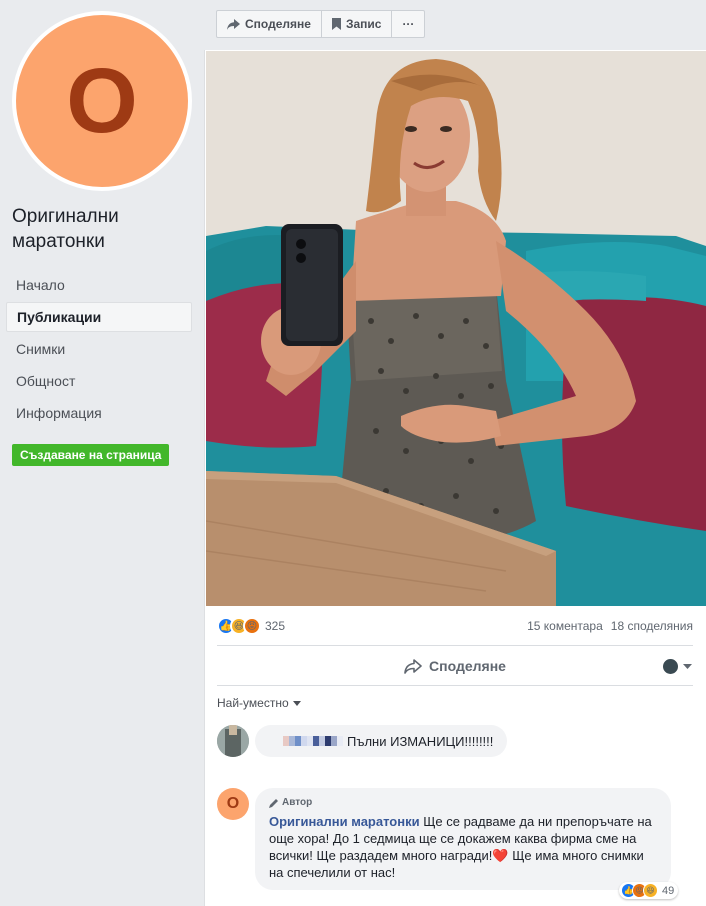  I want to click on nav-item-community: Общност, so click(99, 381).